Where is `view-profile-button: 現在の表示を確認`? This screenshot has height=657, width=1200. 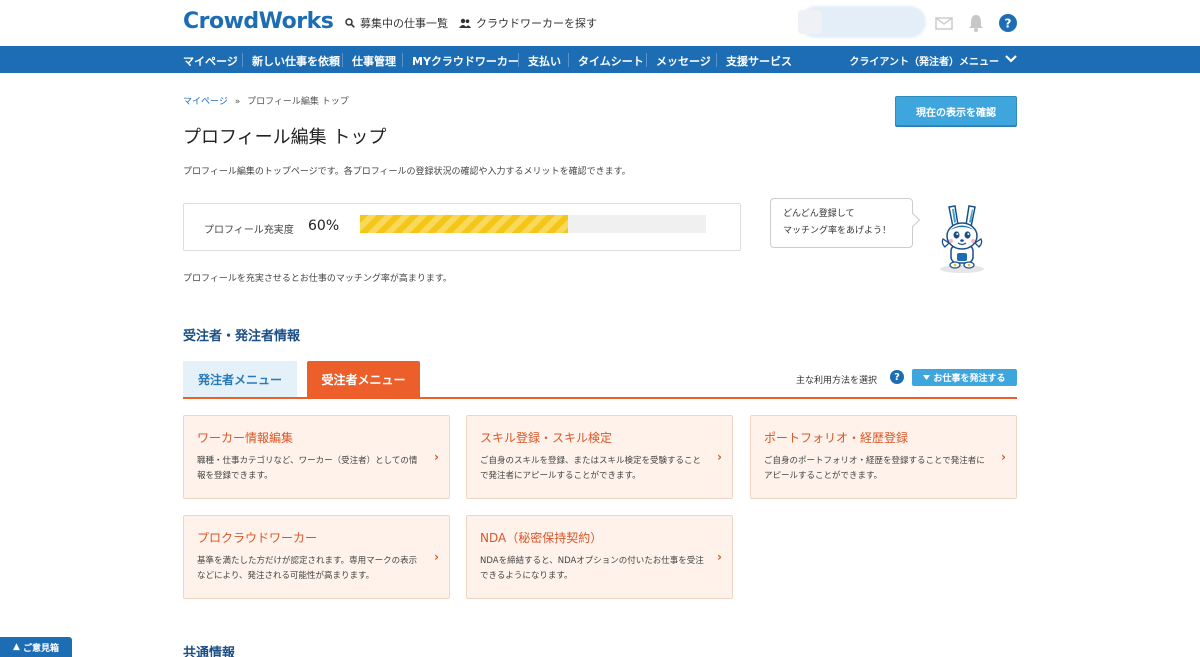 view-profile-button: 現在の表示を確認 is located at coordinates (956, 111).